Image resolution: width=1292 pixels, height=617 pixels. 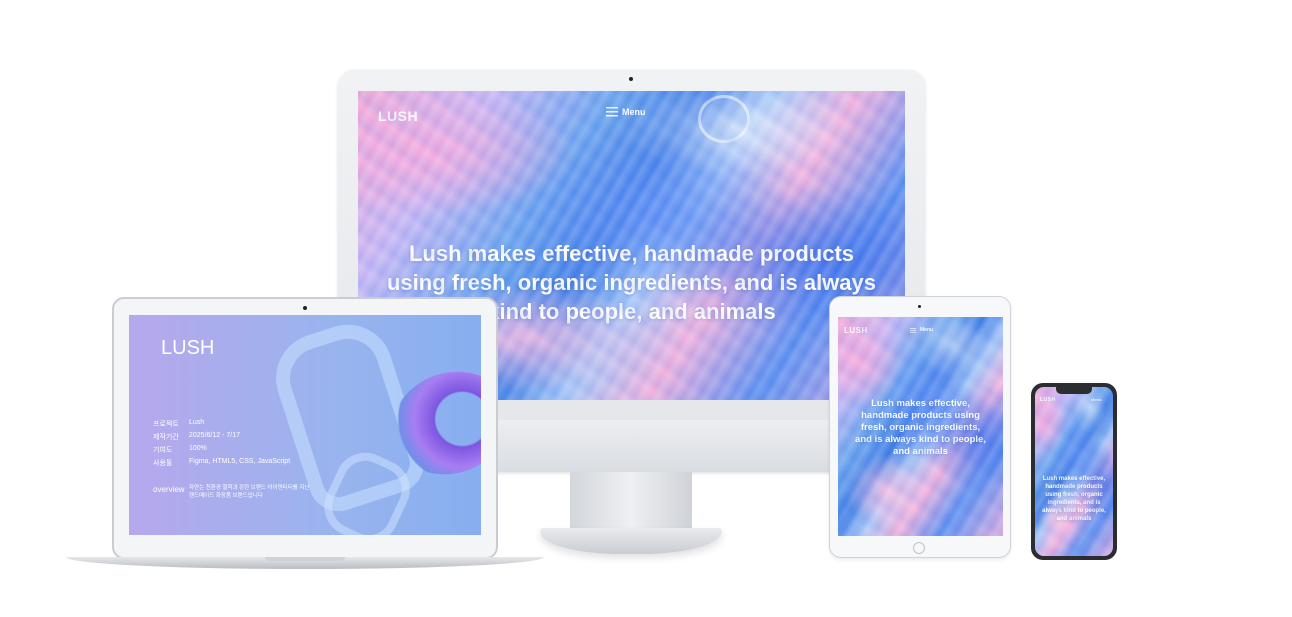 I want to click on imac-base, so click(x=631, y=541).